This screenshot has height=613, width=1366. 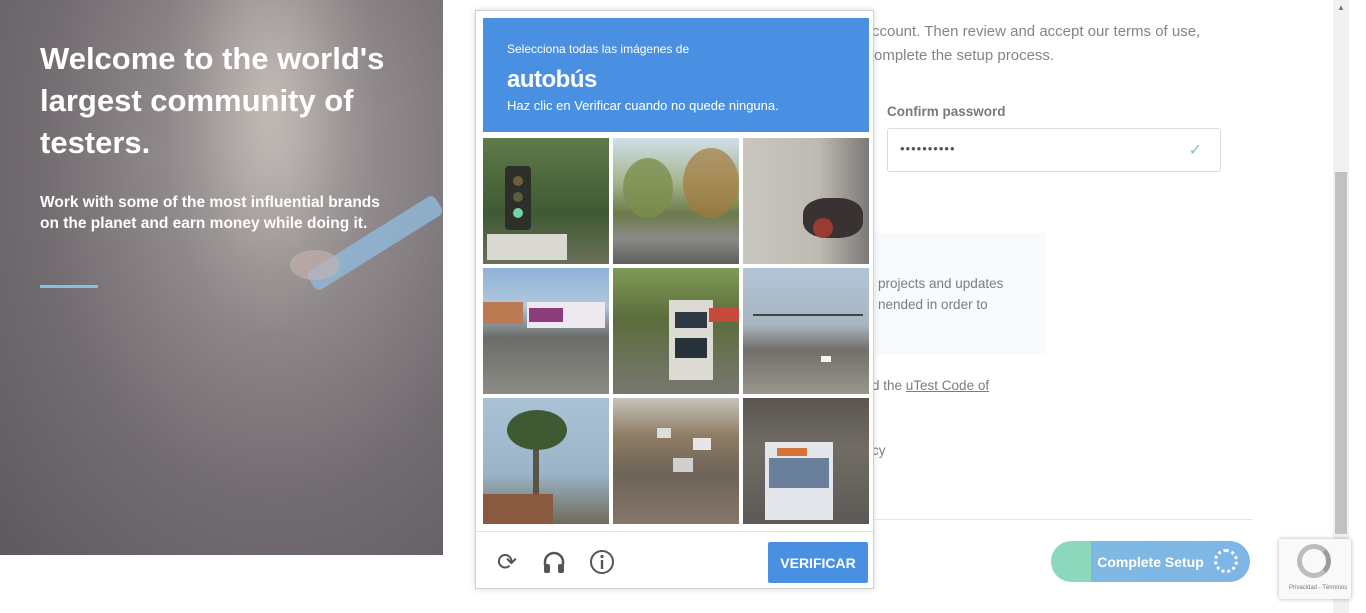 I want to click on code-of-conduct-line: d the uTest Code of, so click(x=930, y=385).